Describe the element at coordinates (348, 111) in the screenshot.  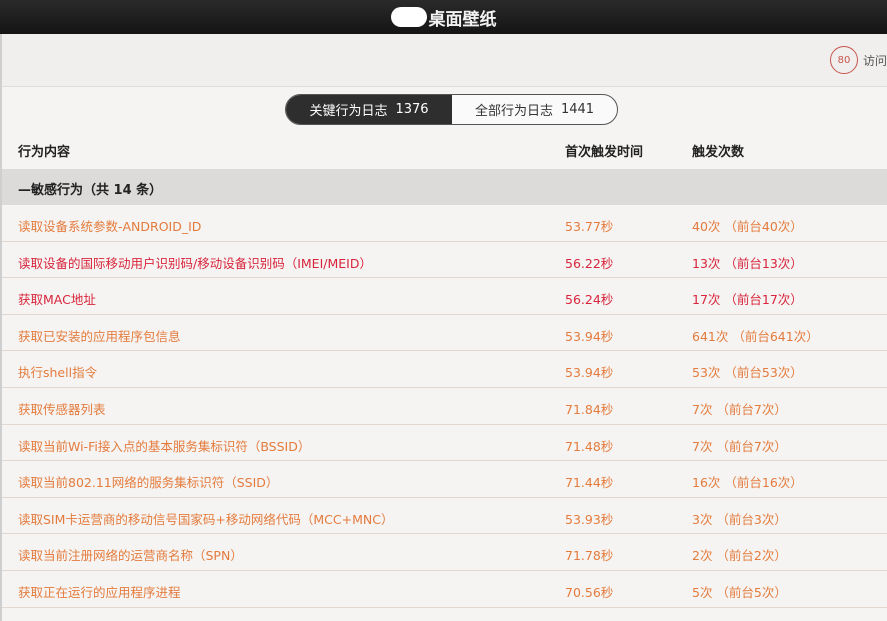
I see `tab-label: 关键行为日志` at that location.